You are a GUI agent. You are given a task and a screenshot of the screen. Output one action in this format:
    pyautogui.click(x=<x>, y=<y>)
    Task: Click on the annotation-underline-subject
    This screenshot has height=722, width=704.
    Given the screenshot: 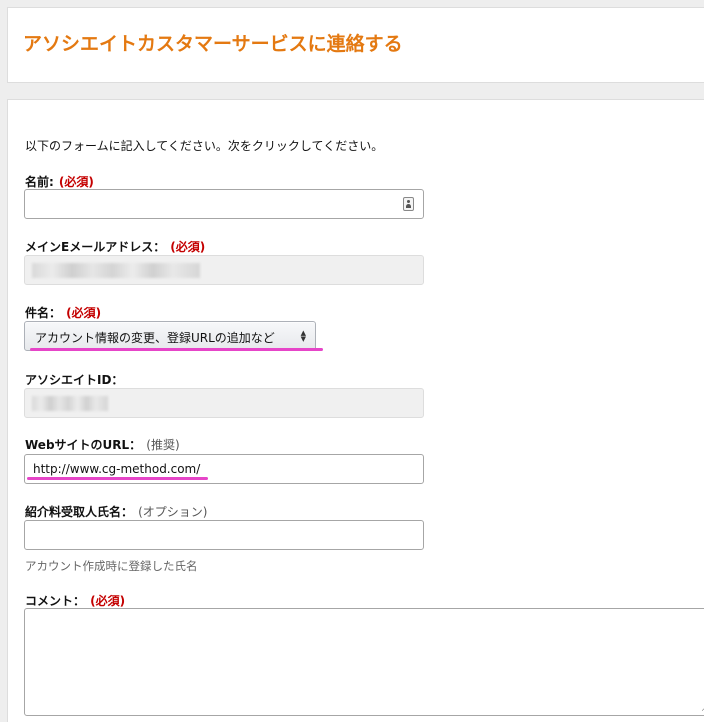 What is the action you would take?
    pyautogui.click(x=176, y=349)
    